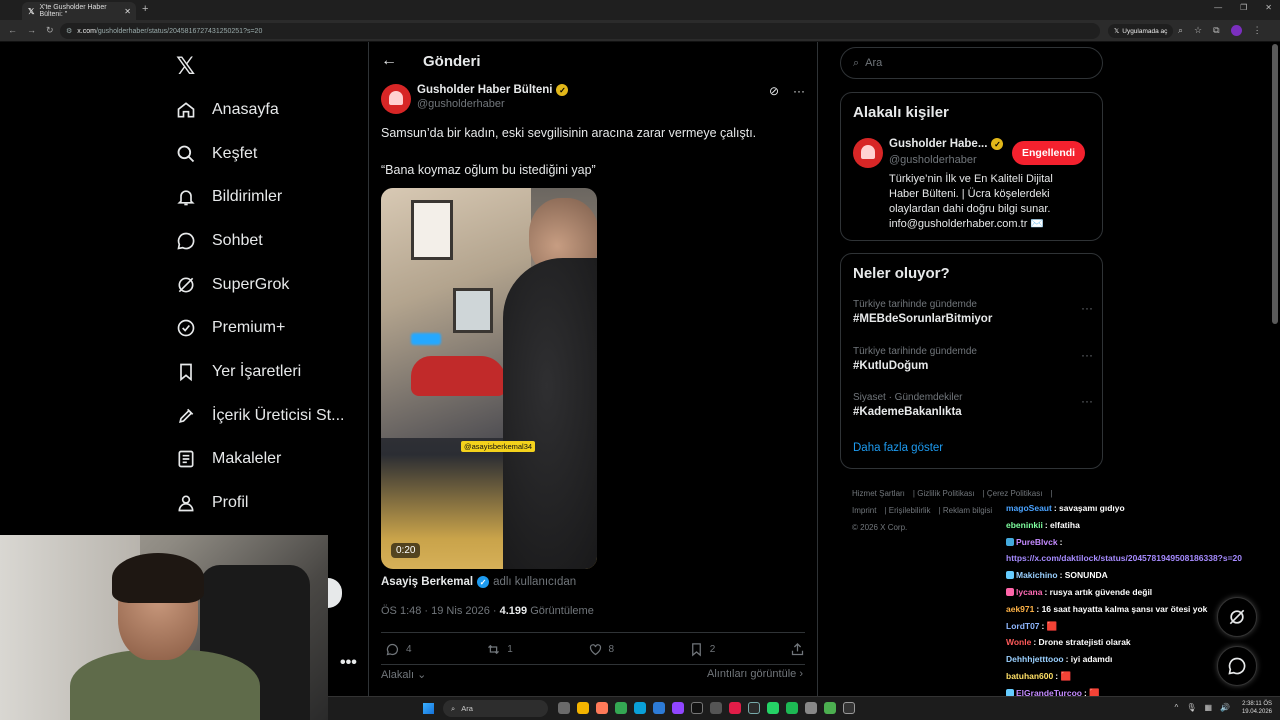 The height and width of the screenshot is (720, 1280). I want to click on chat-text: : iyi adamdı, so click(1089, 659).